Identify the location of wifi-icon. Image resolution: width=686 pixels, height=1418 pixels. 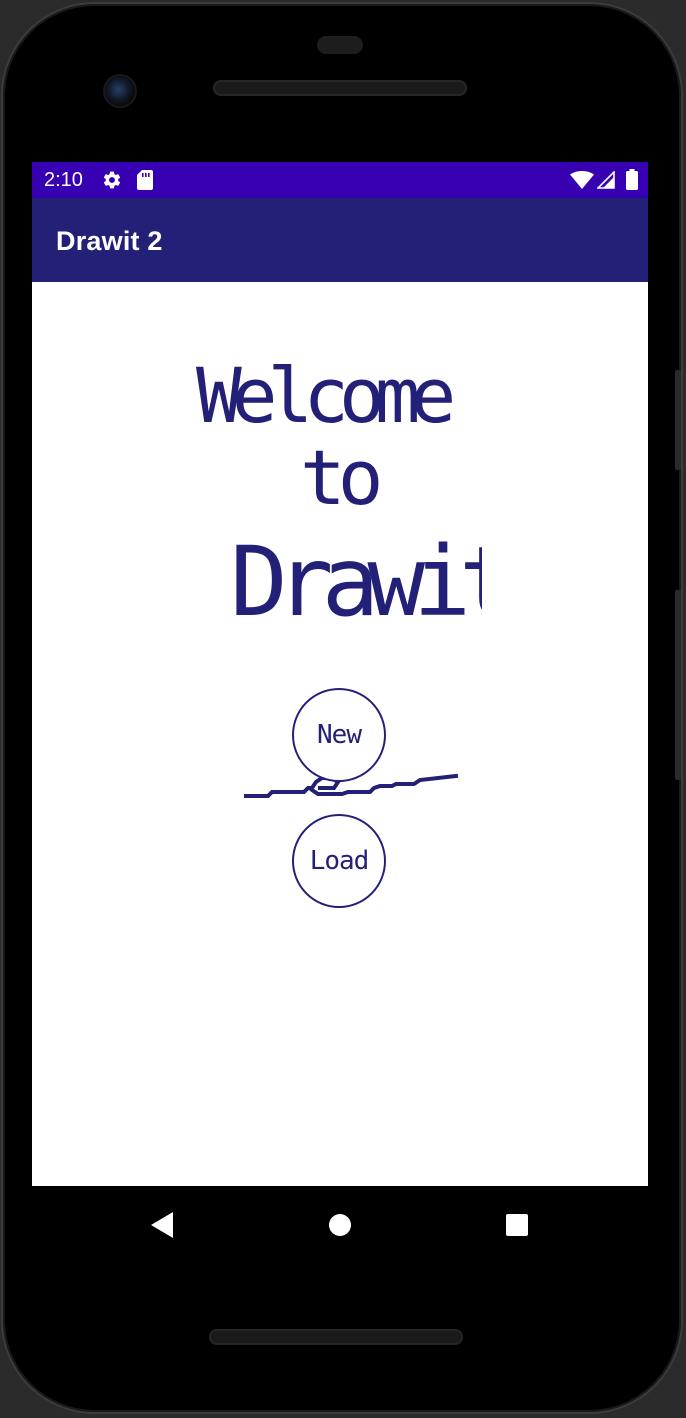
(582, 182).